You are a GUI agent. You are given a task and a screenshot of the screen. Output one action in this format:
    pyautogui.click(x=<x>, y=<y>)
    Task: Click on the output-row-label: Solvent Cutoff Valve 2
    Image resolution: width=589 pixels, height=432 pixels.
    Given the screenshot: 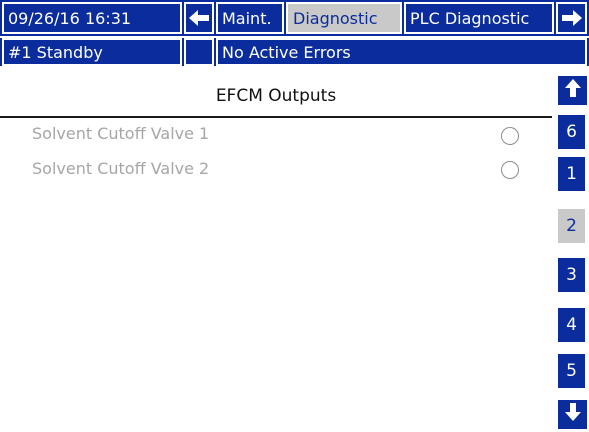 What is the action you would take?
    pyautogui.click(x=121, y=168)
    